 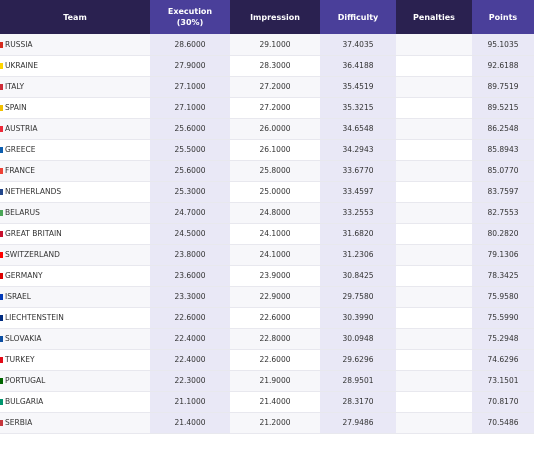 I want to click on difficulty-cell: 30.8425, so click(x=358, y=276).